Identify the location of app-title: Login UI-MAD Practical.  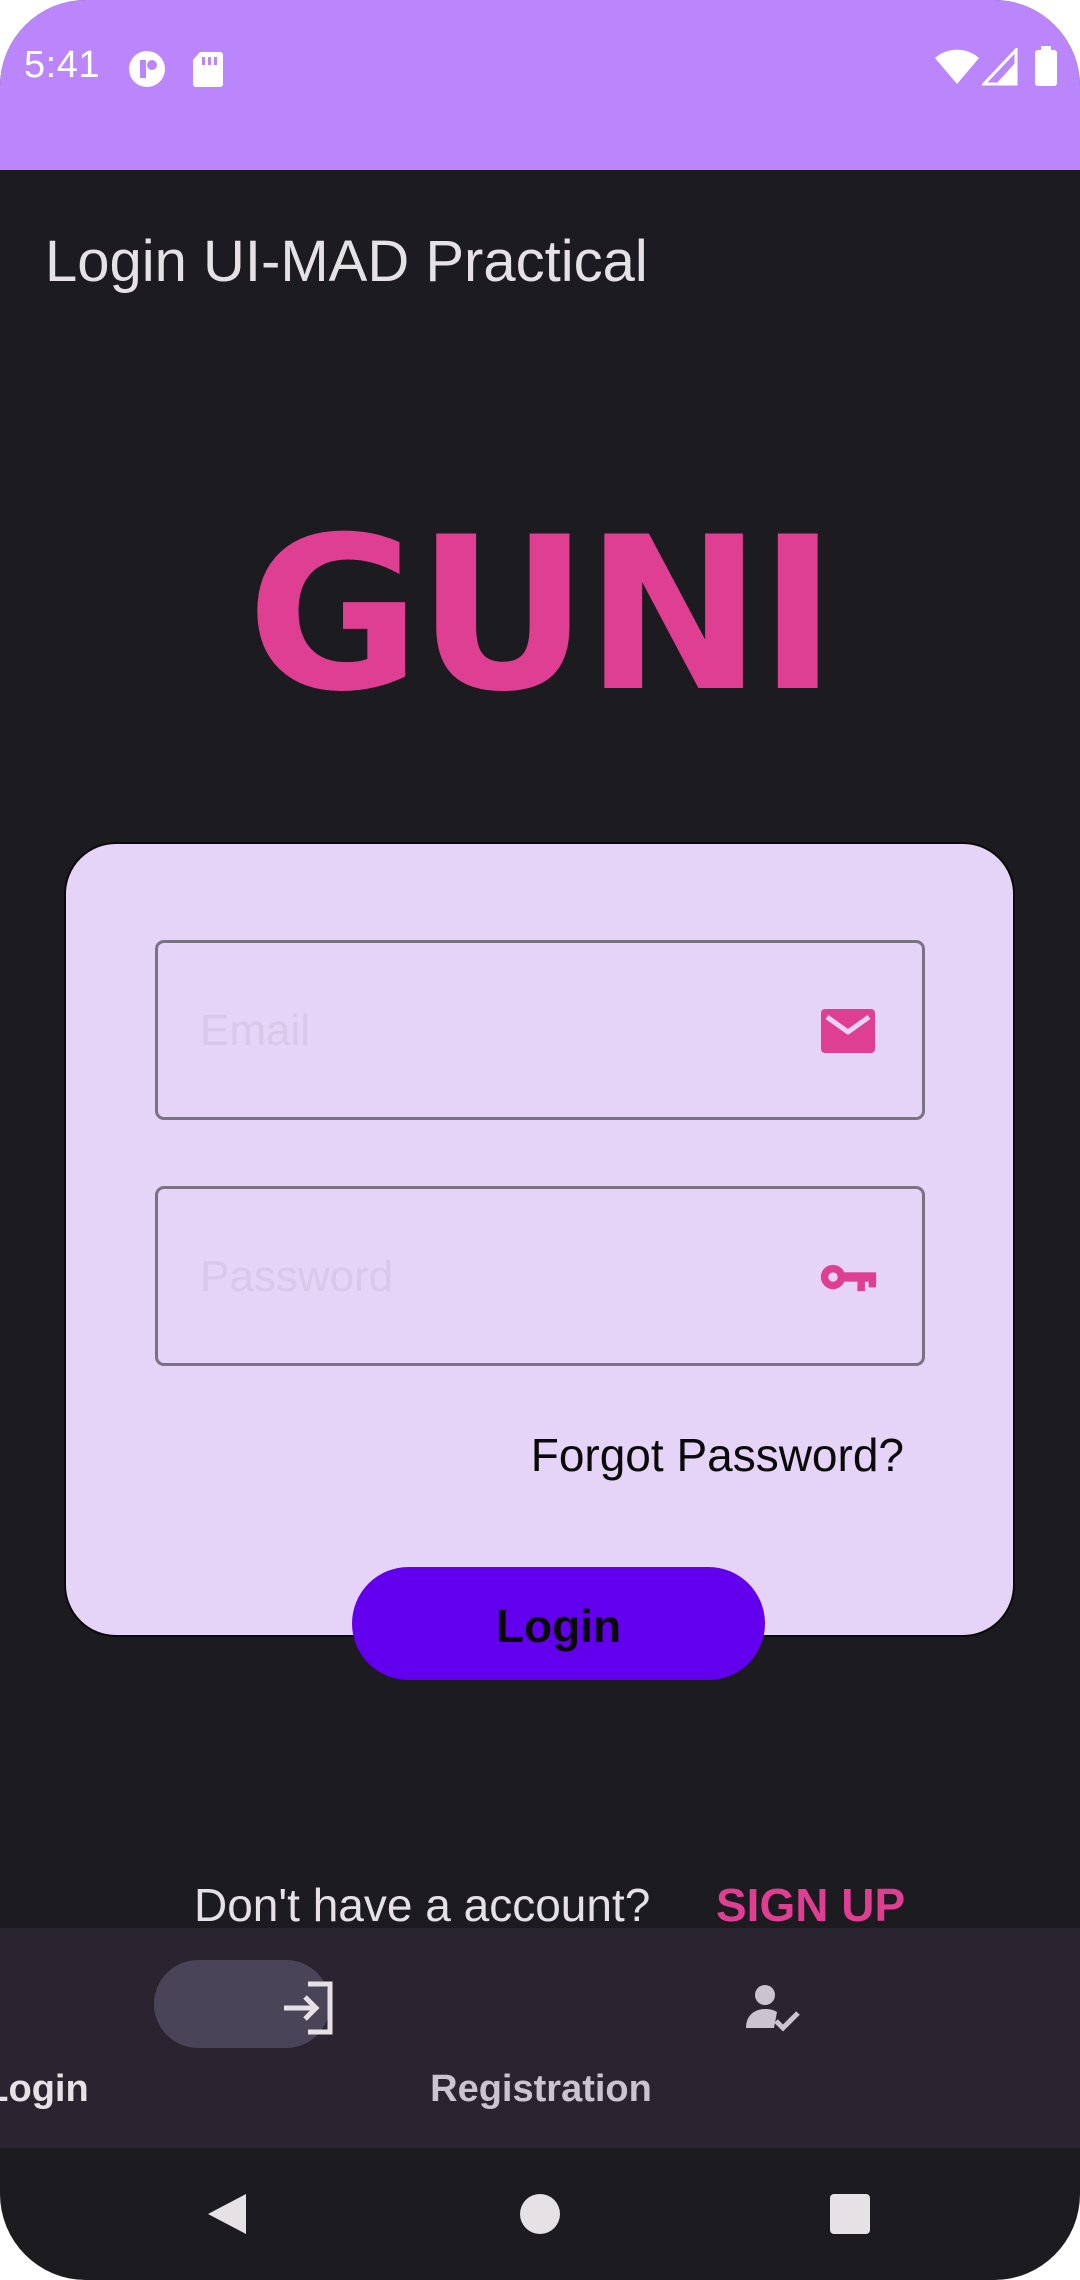
(346, 261).